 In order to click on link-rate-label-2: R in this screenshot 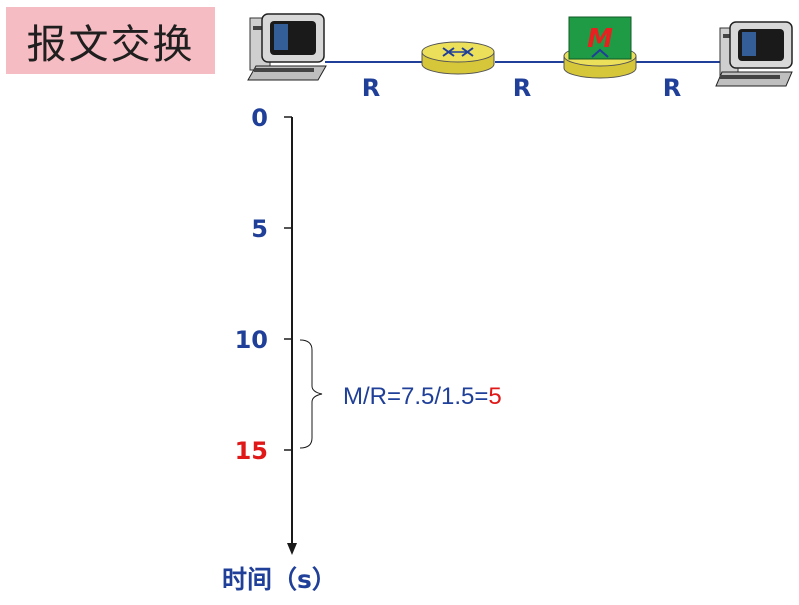, I will do `click(522, 88)`.